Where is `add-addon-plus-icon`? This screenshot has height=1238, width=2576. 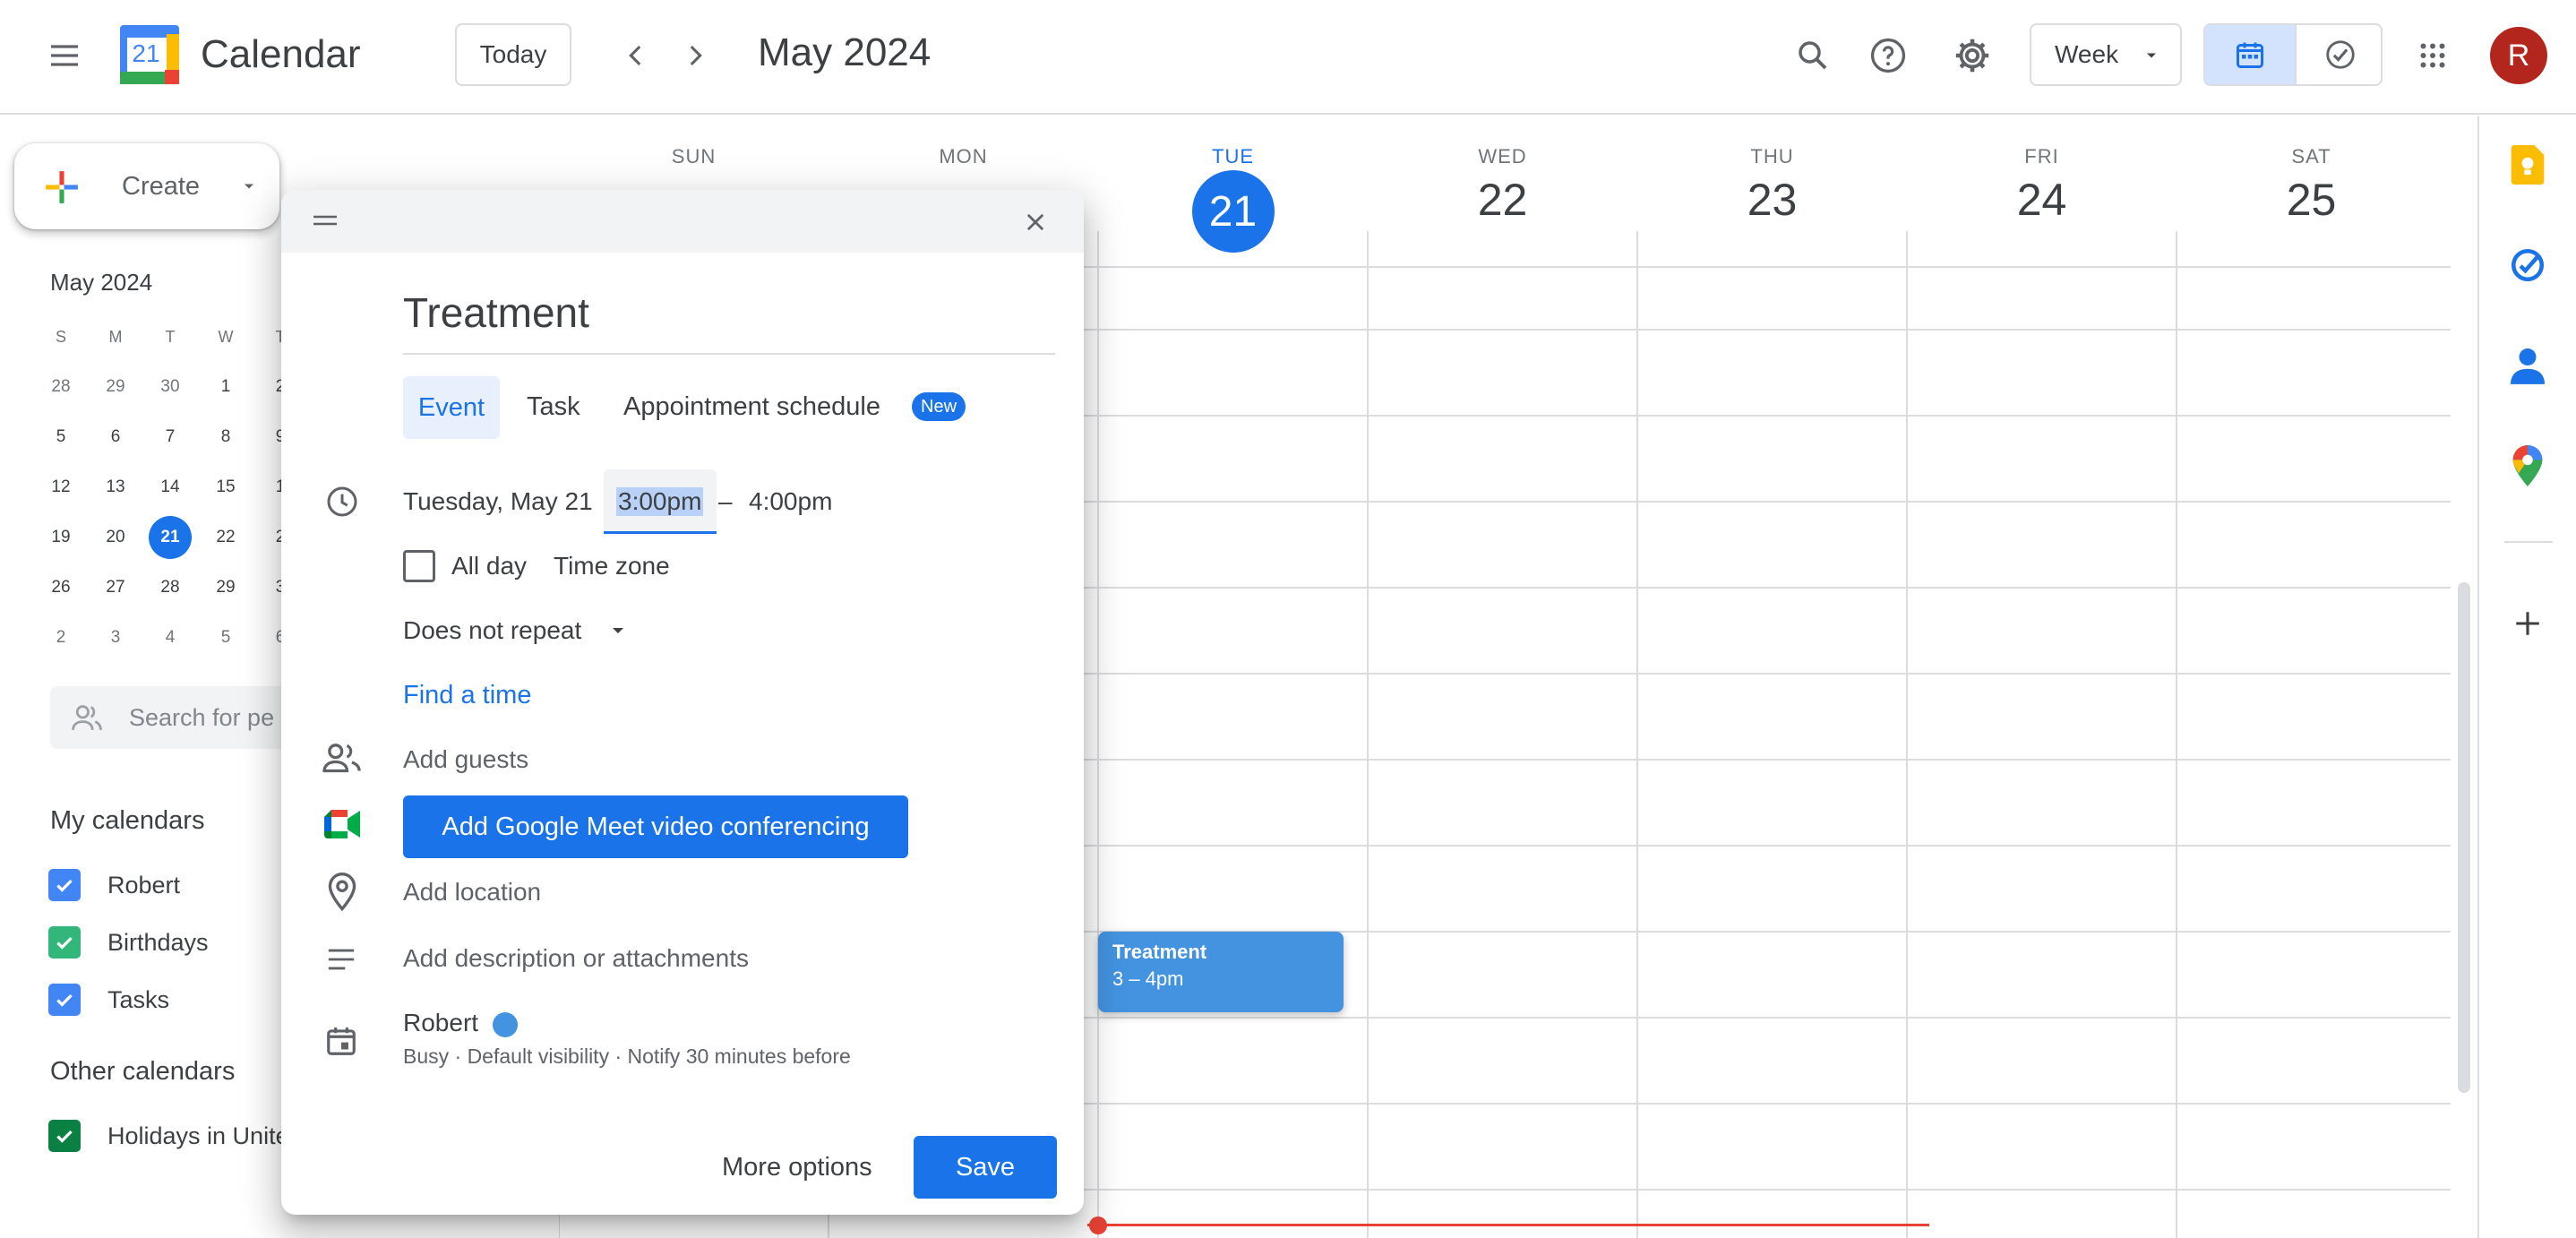 add-addon-plus-icon is located at coordinates (2527, 623).